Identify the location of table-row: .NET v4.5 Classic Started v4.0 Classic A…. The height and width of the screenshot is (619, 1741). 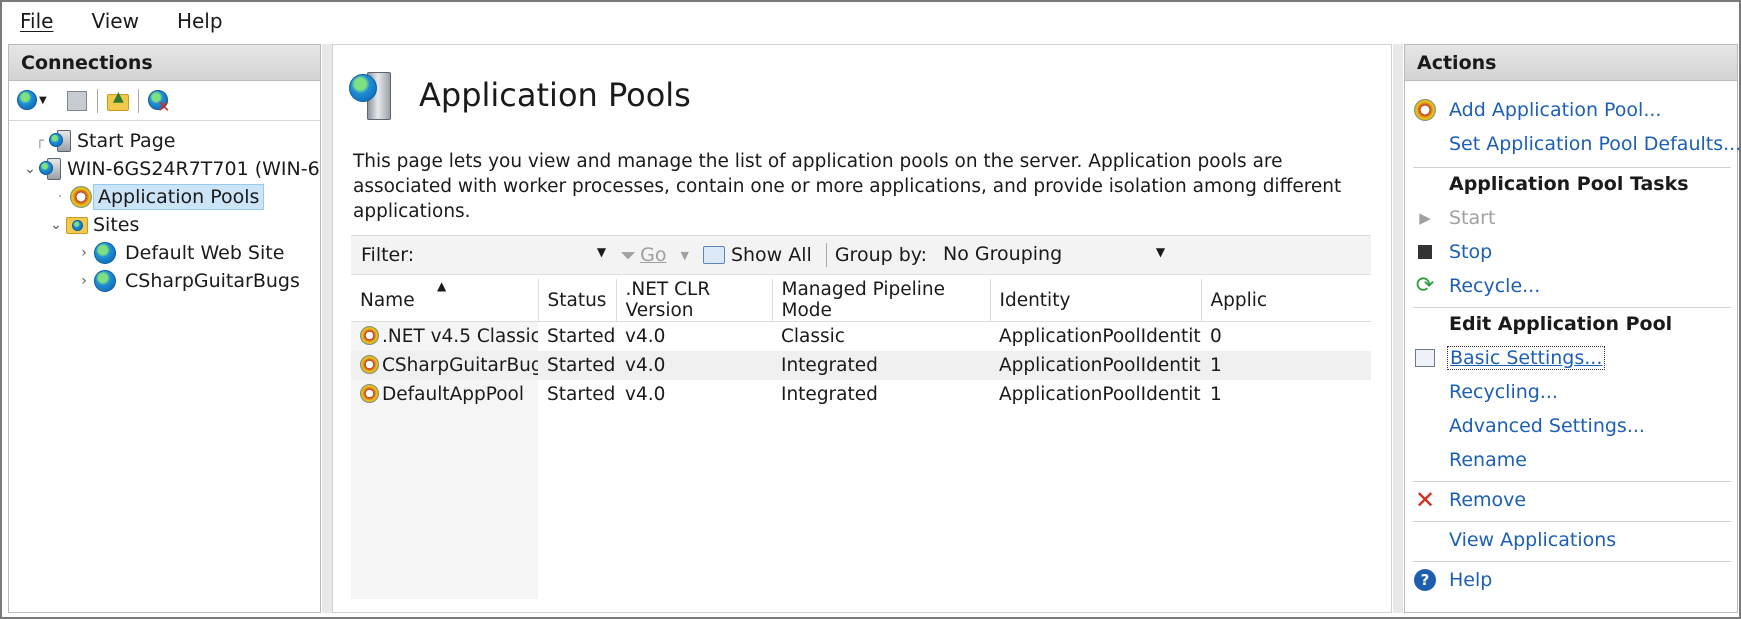
(861, 336).